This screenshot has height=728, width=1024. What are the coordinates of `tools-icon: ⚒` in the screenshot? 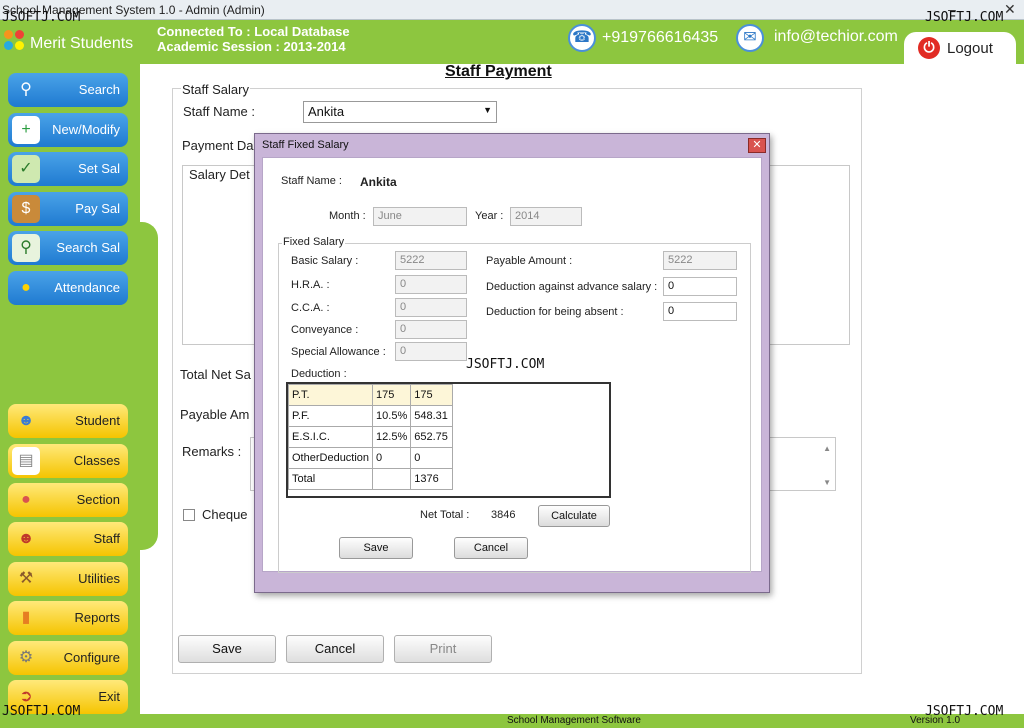 It's located at (26, 578).